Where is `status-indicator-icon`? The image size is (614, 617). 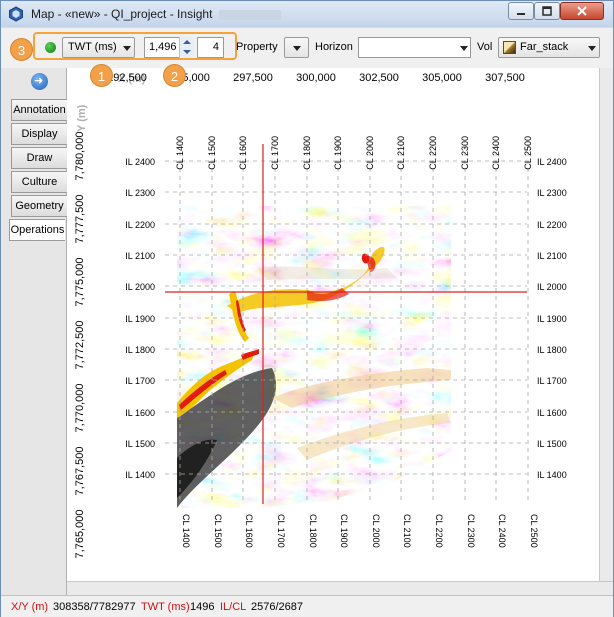 status-indicator-icon is located at coordinates (50, 47).